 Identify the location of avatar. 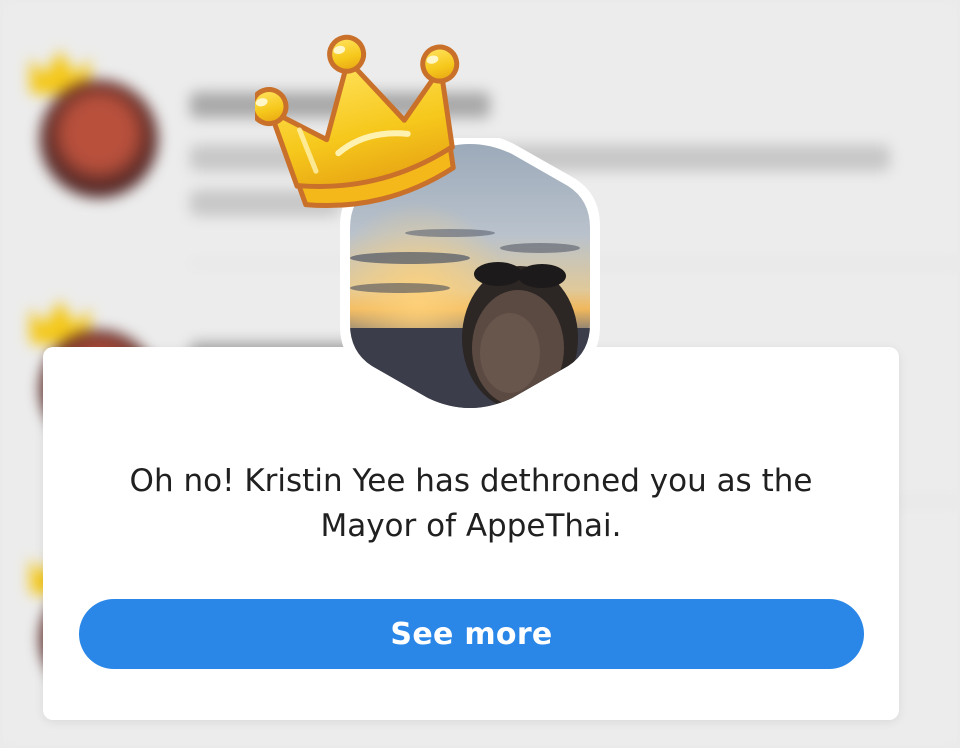
(99, 139).